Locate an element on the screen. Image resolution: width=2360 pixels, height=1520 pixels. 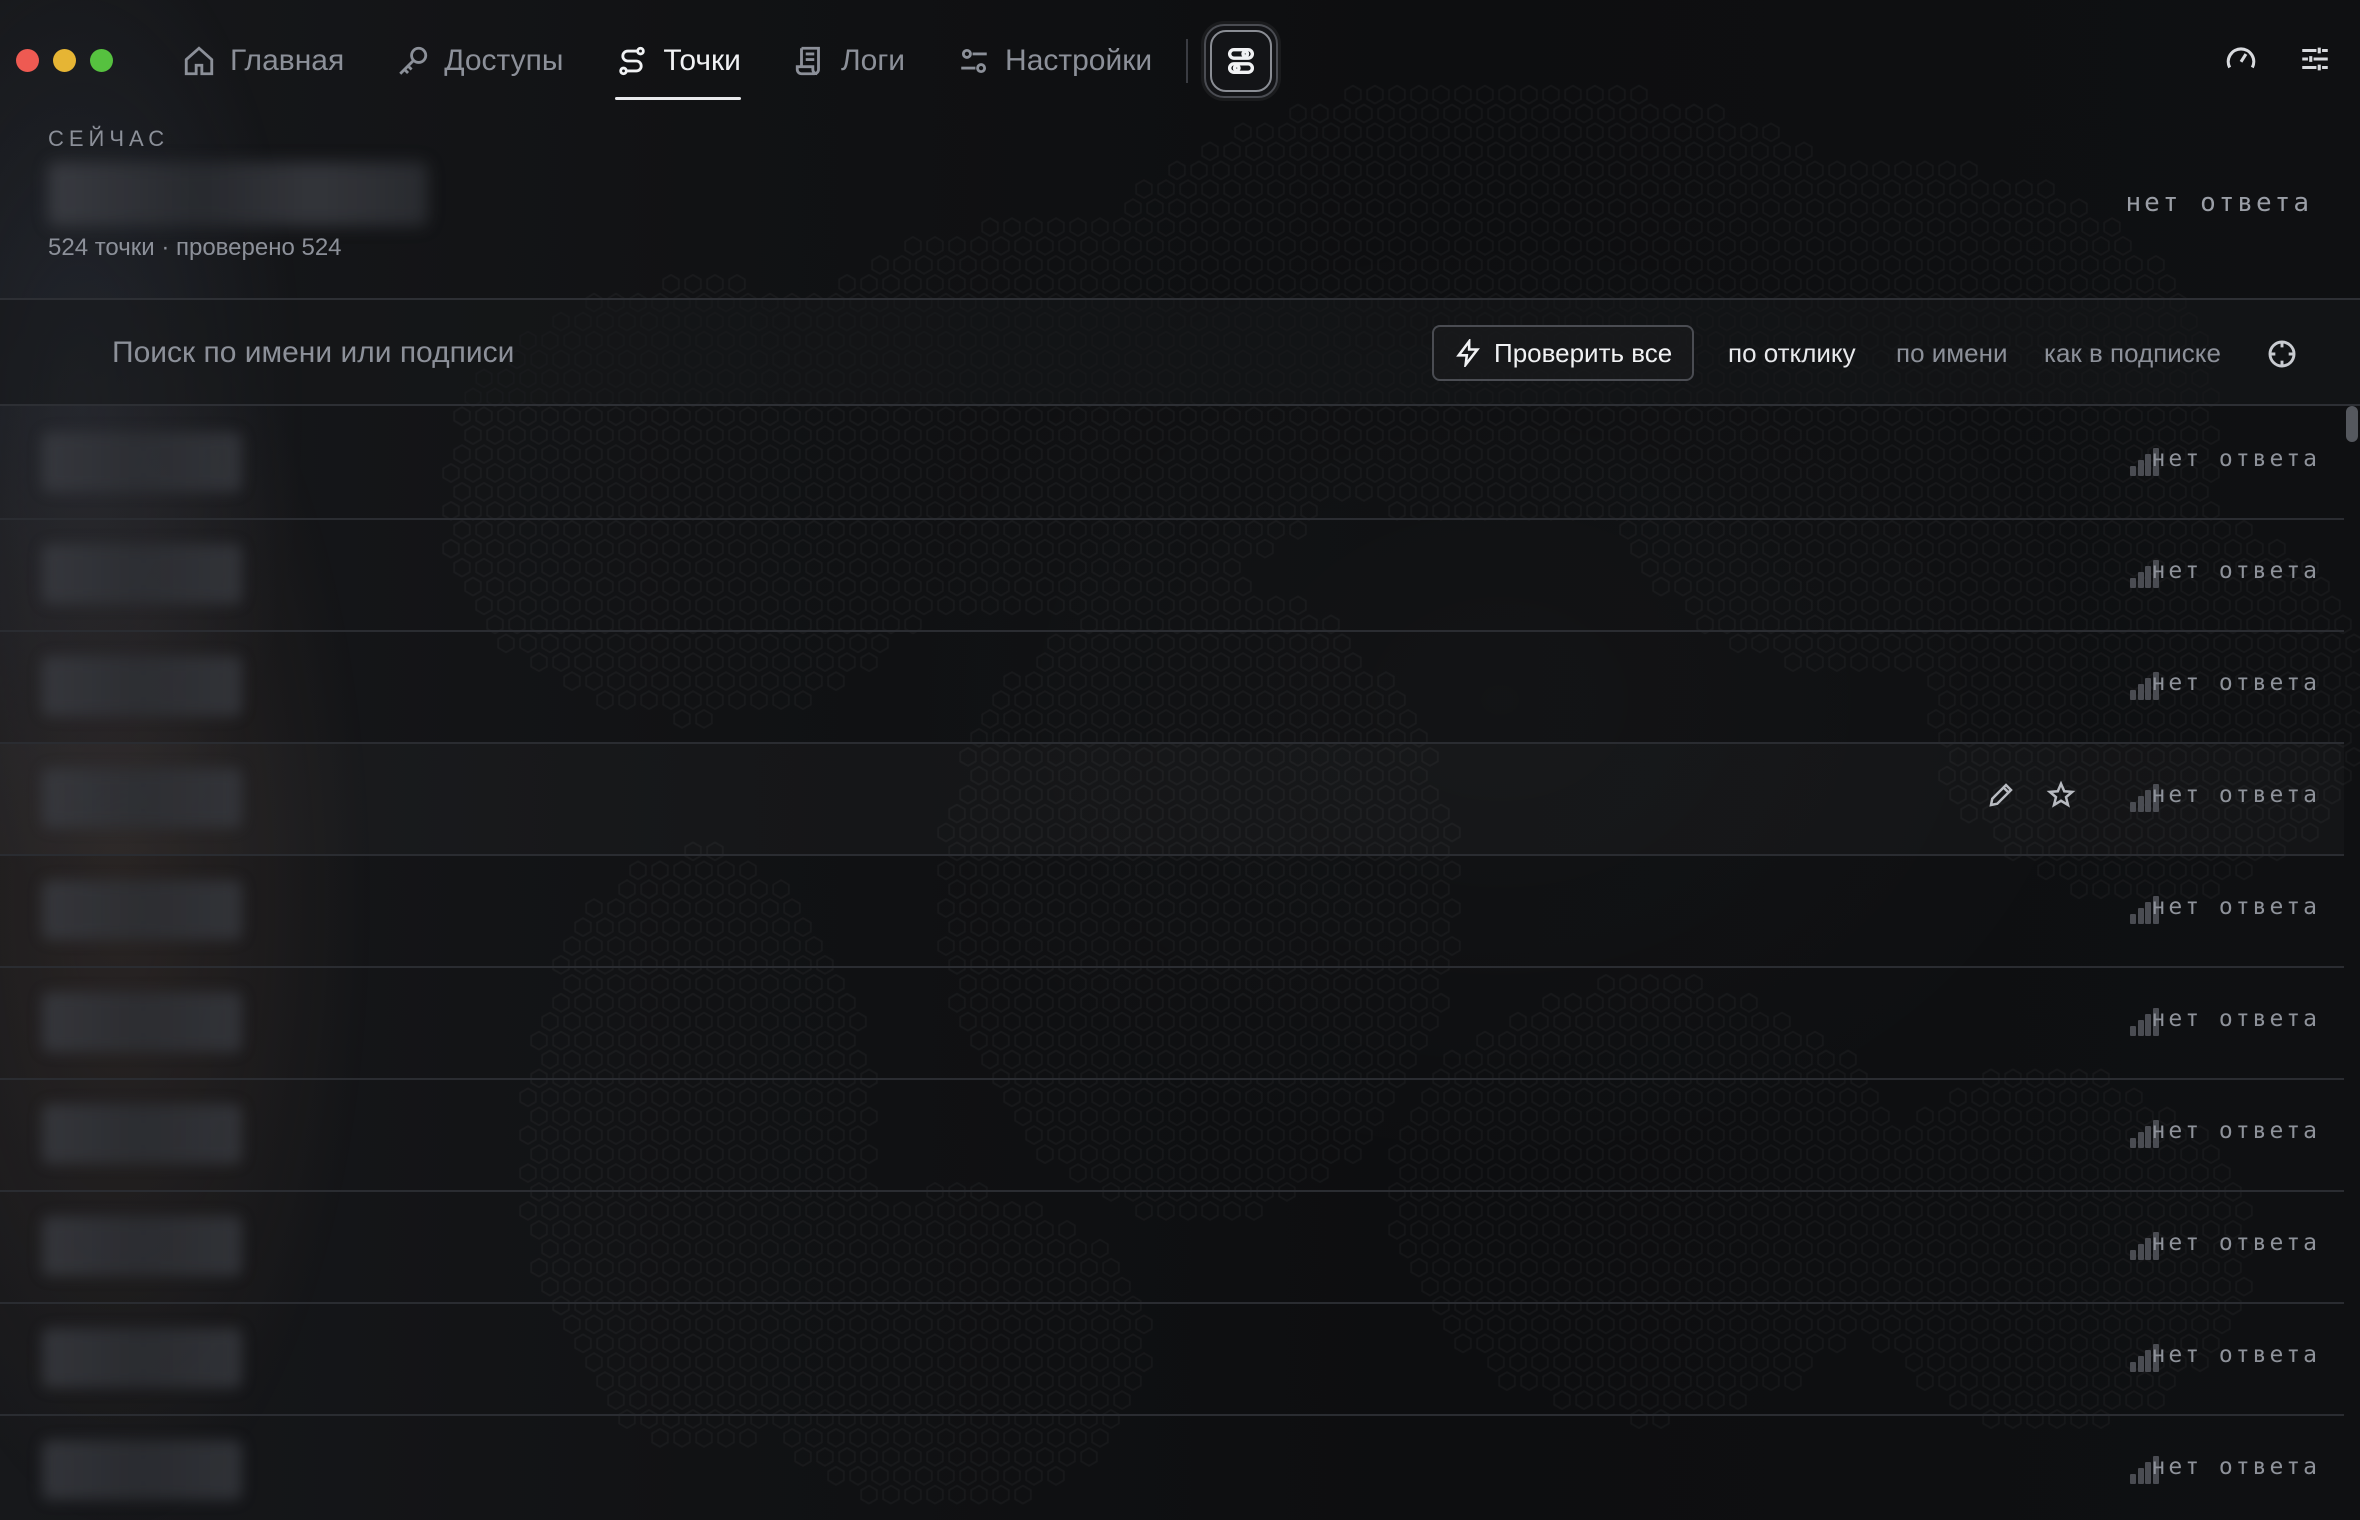
nav-settings: Настройки is located at coordinates (1054, 61).